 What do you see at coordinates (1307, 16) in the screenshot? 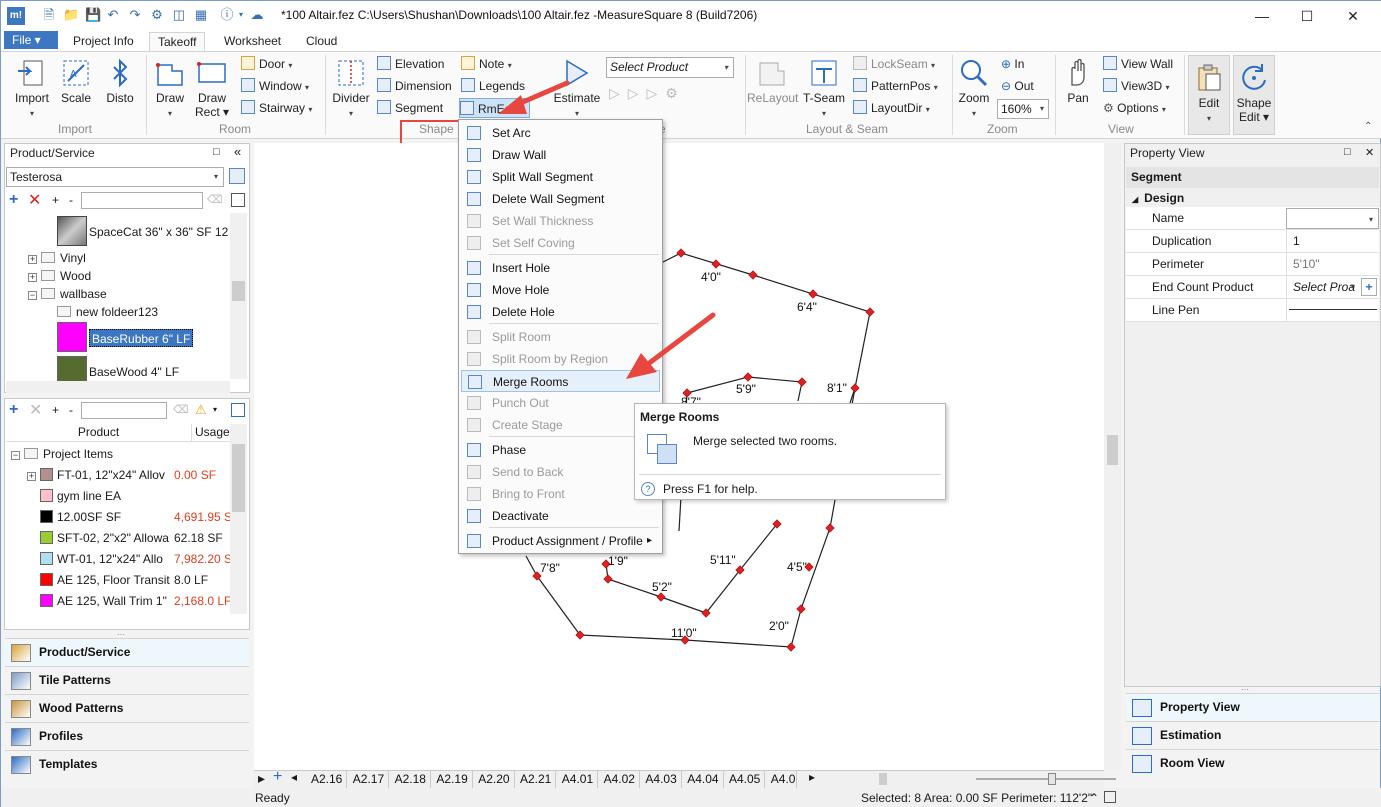
I see `maximize-button: ☐` at bounding box center [1307, 16].